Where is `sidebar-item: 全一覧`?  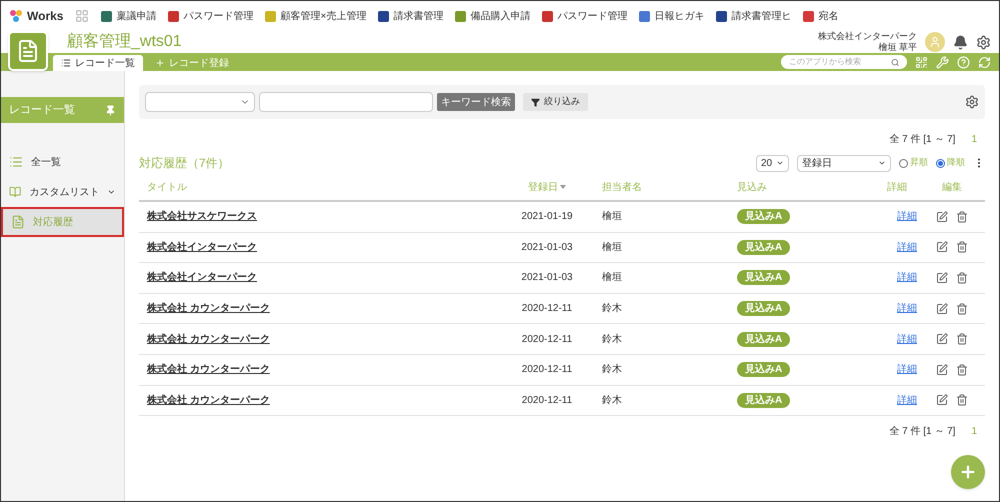 sidebar-item: 全一覧 is located at coordinates (62, 162).